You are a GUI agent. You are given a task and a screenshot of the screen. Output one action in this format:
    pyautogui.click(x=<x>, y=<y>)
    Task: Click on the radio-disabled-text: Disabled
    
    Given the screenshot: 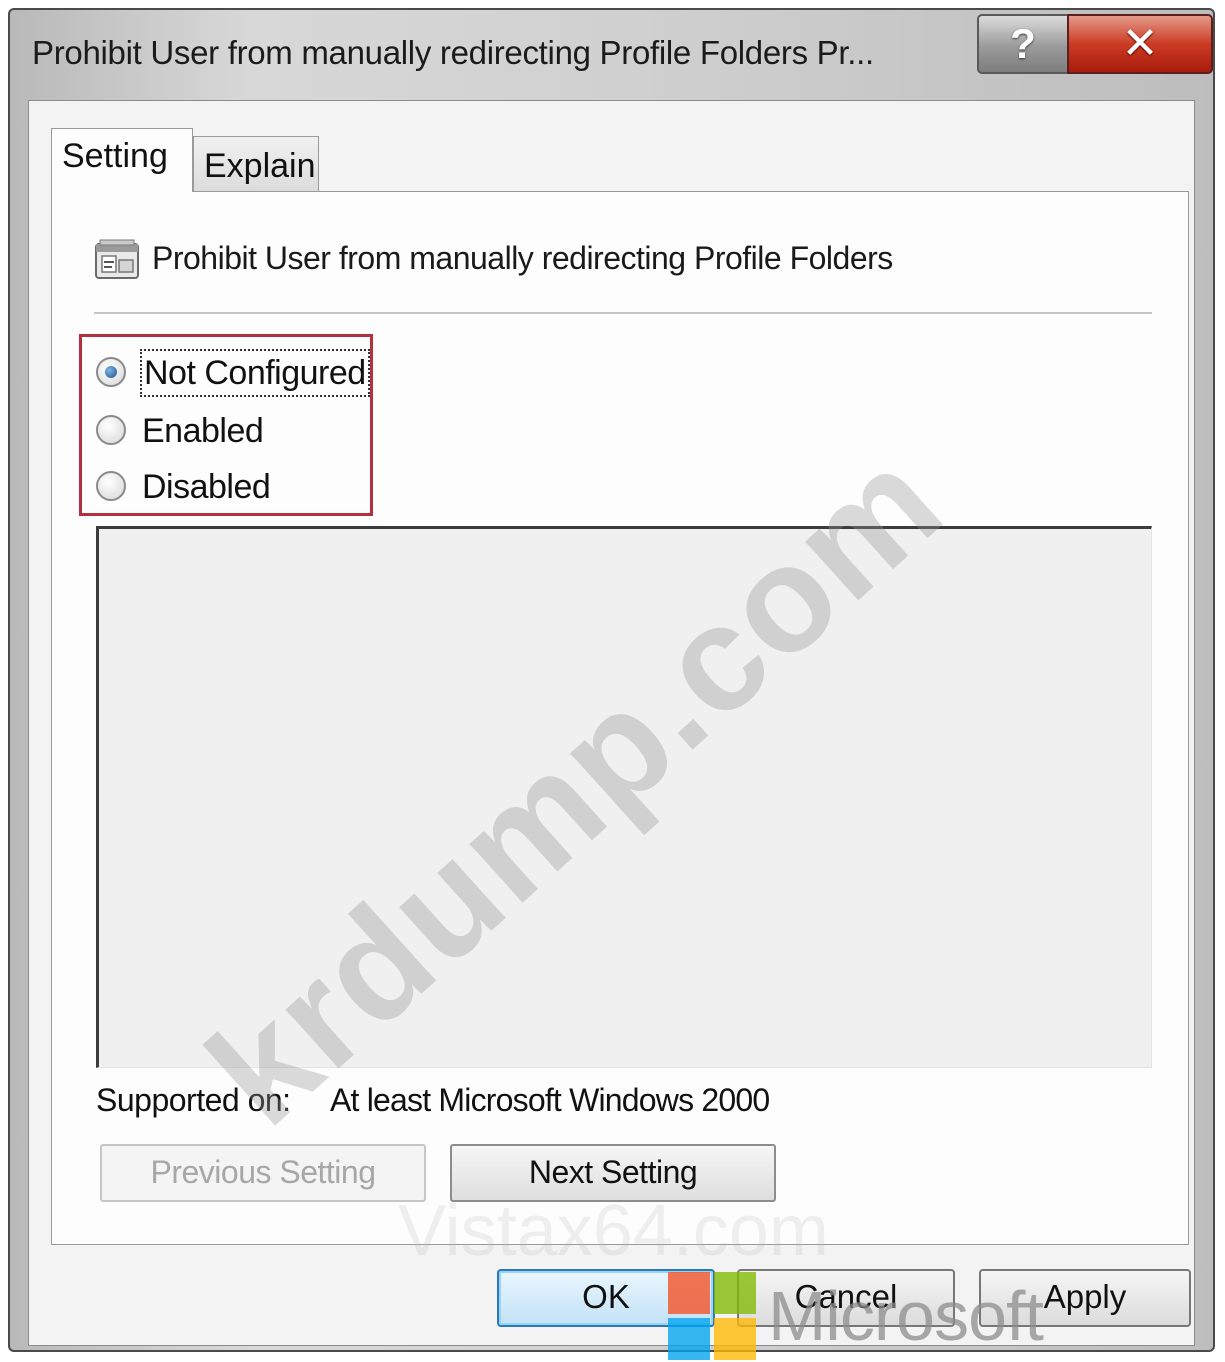 What is the action you would take?
    pyautogui.click(x=206, y=487)
    